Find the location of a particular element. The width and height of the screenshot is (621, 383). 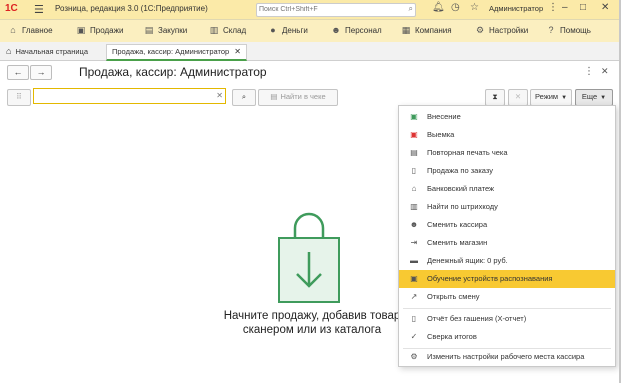

cash-drawer-icon: ▬ is located at coordinates (414, 260).